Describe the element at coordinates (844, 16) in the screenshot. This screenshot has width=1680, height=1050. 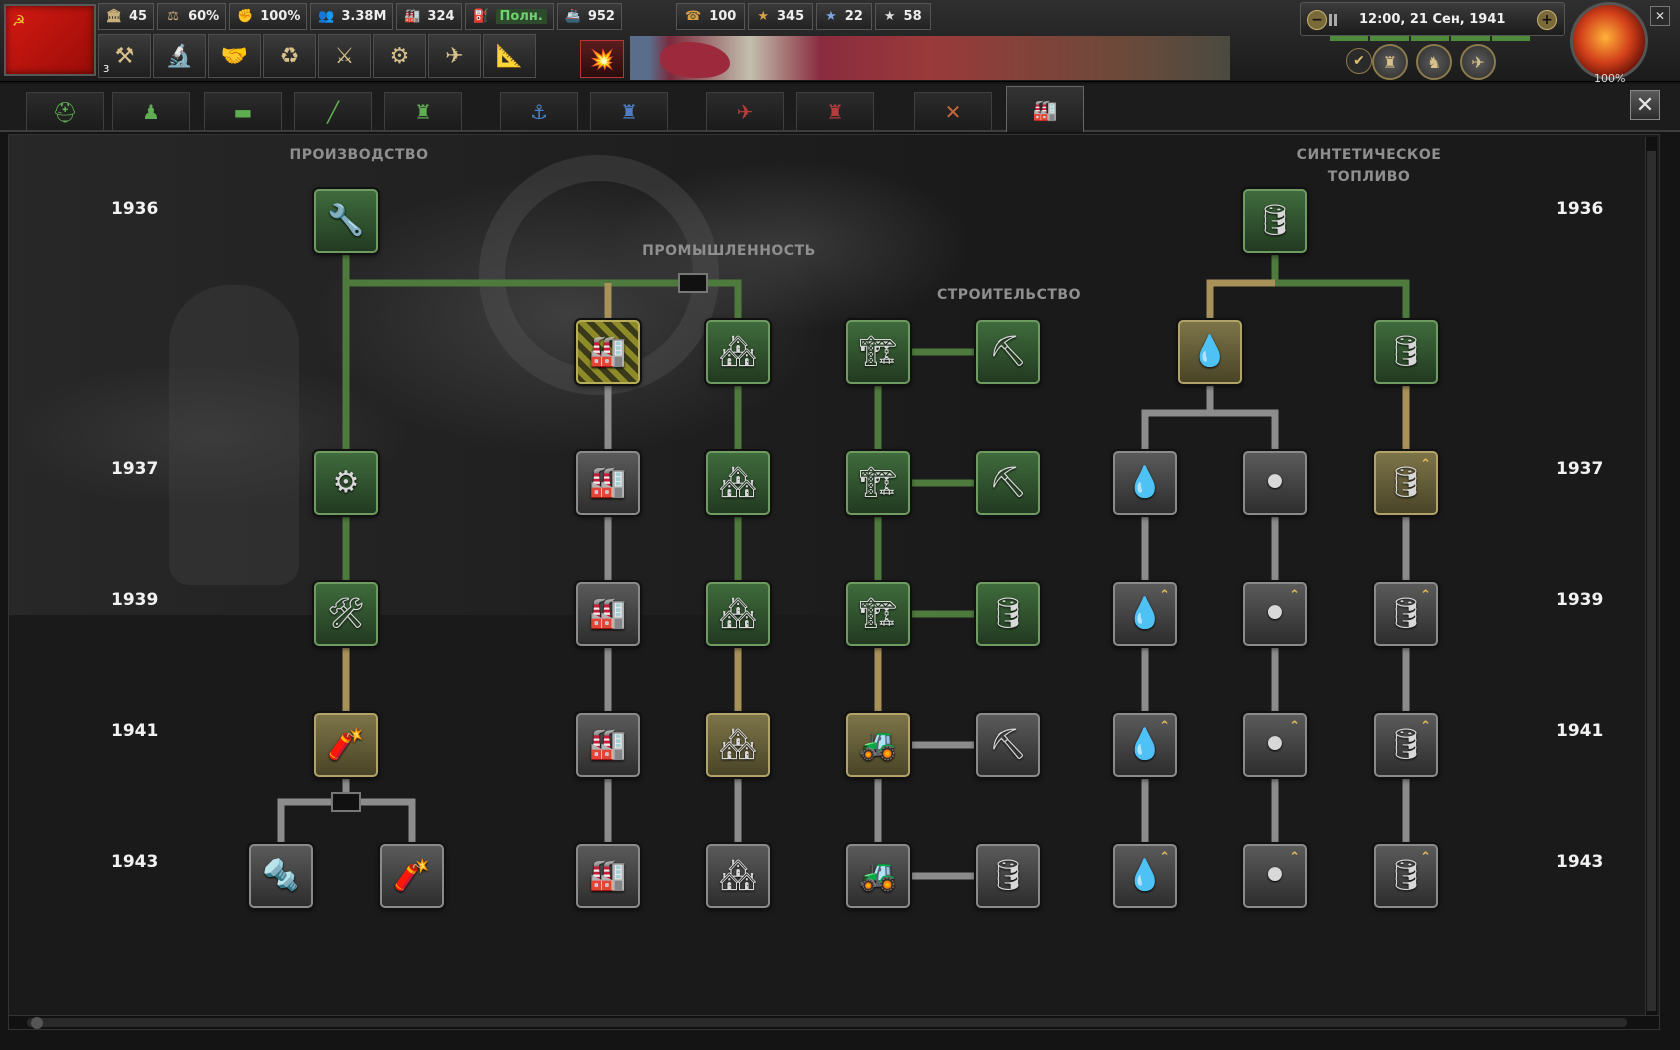
I see `navy-xp-counter: ★ 22` at that location.